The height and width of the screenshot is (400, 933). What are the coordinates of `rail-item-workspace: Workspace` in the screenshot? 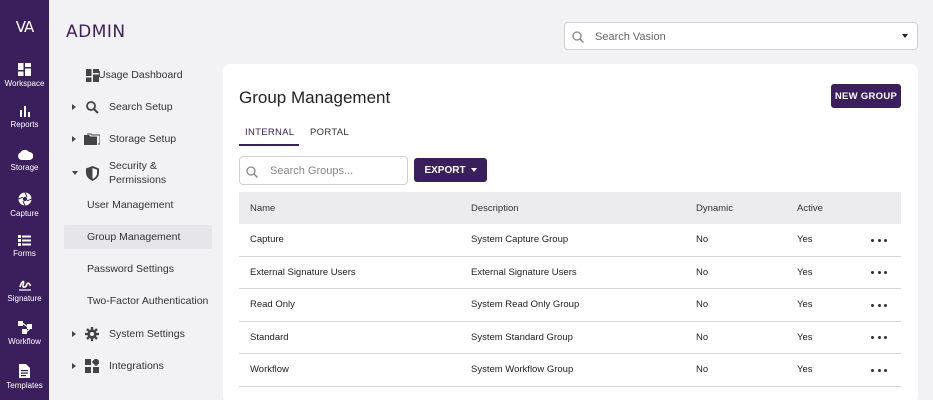 It's located at (24, 75).